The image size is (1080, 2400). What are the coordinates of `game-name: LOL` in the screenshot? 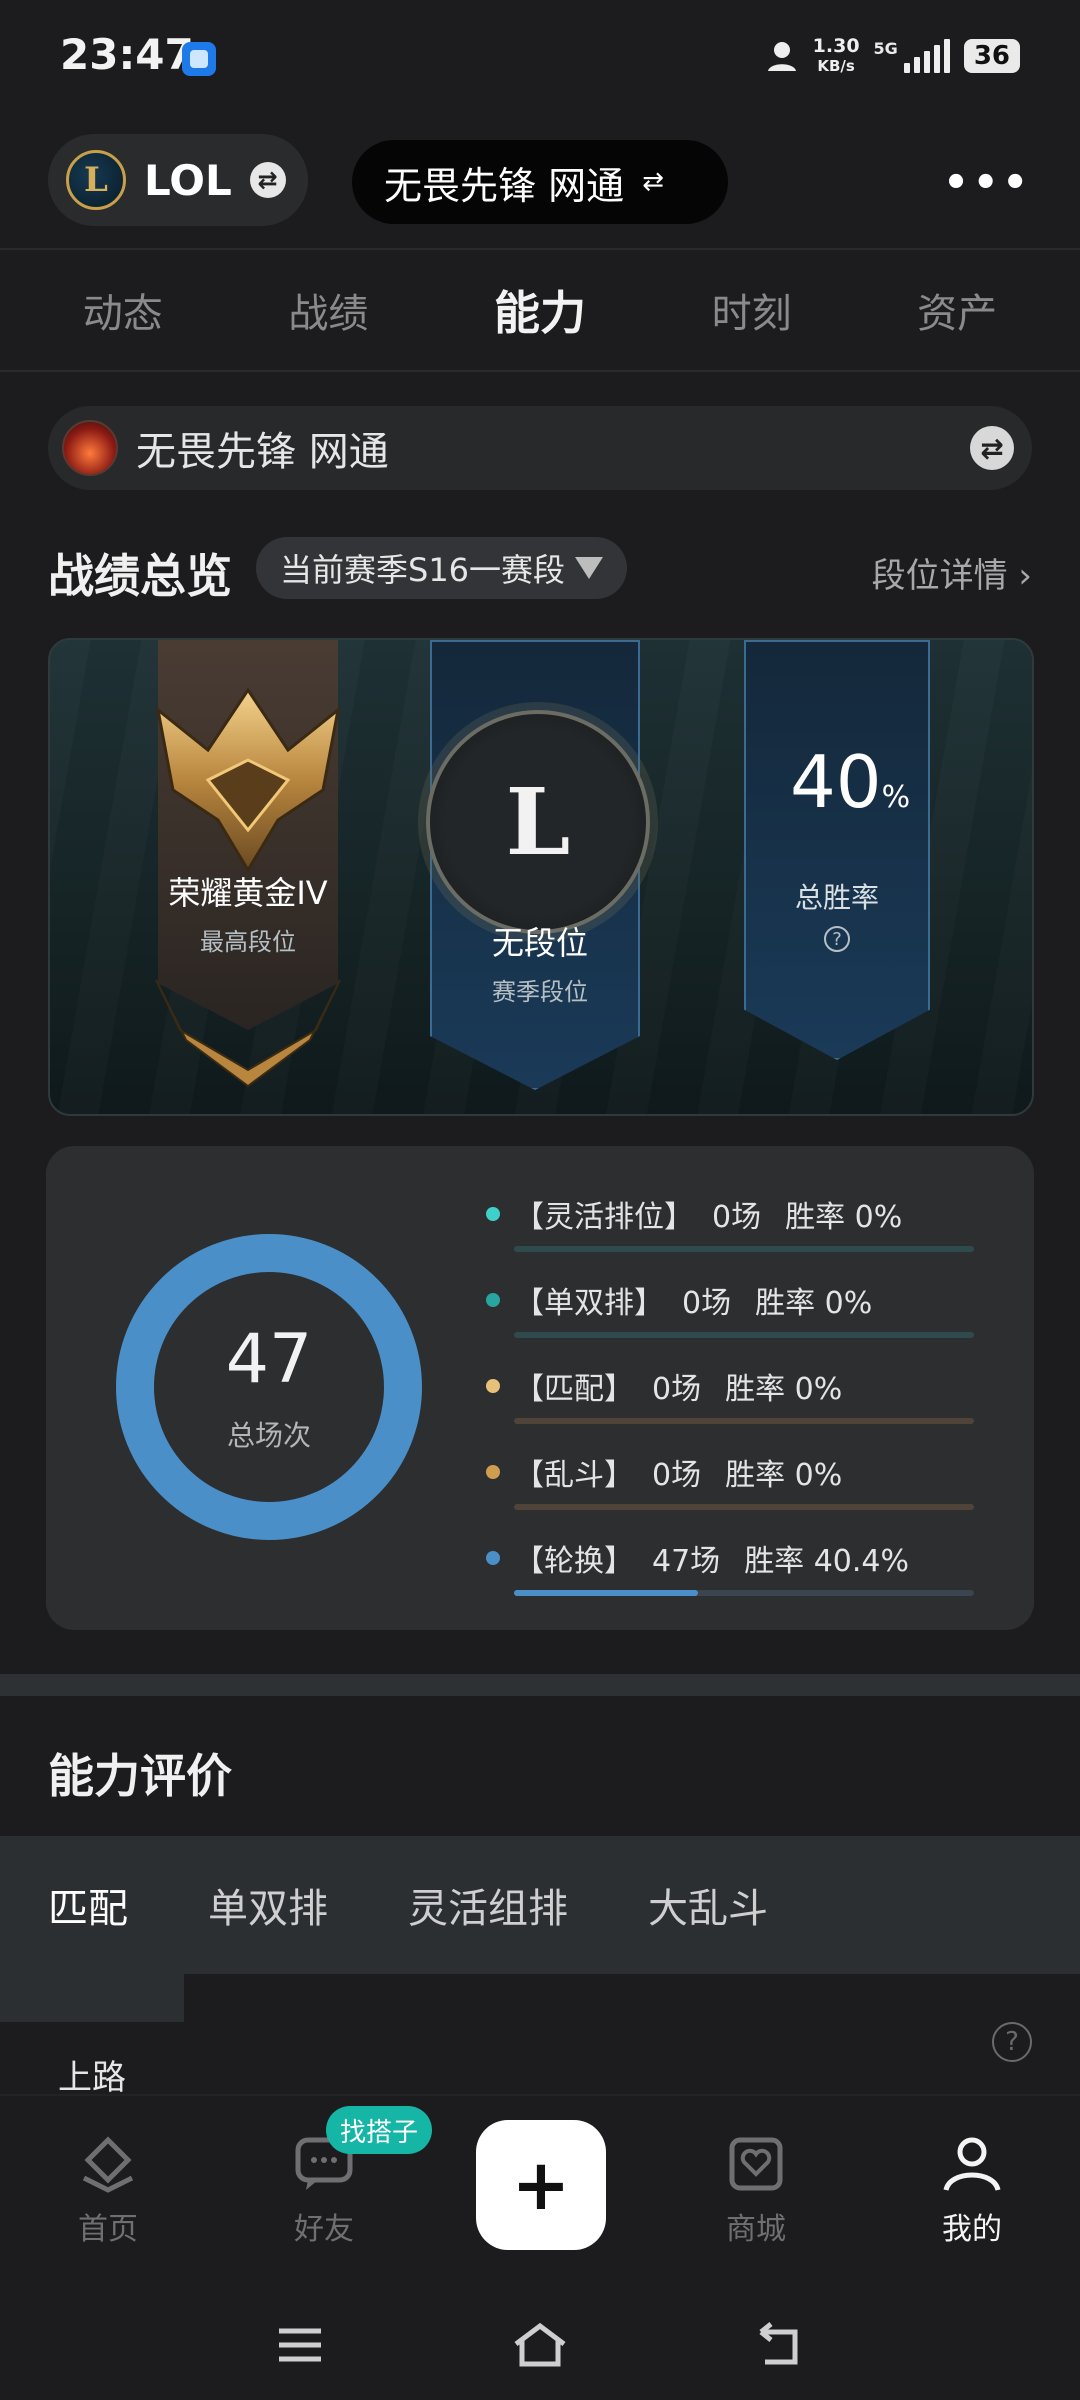 It's located at (188, 180).